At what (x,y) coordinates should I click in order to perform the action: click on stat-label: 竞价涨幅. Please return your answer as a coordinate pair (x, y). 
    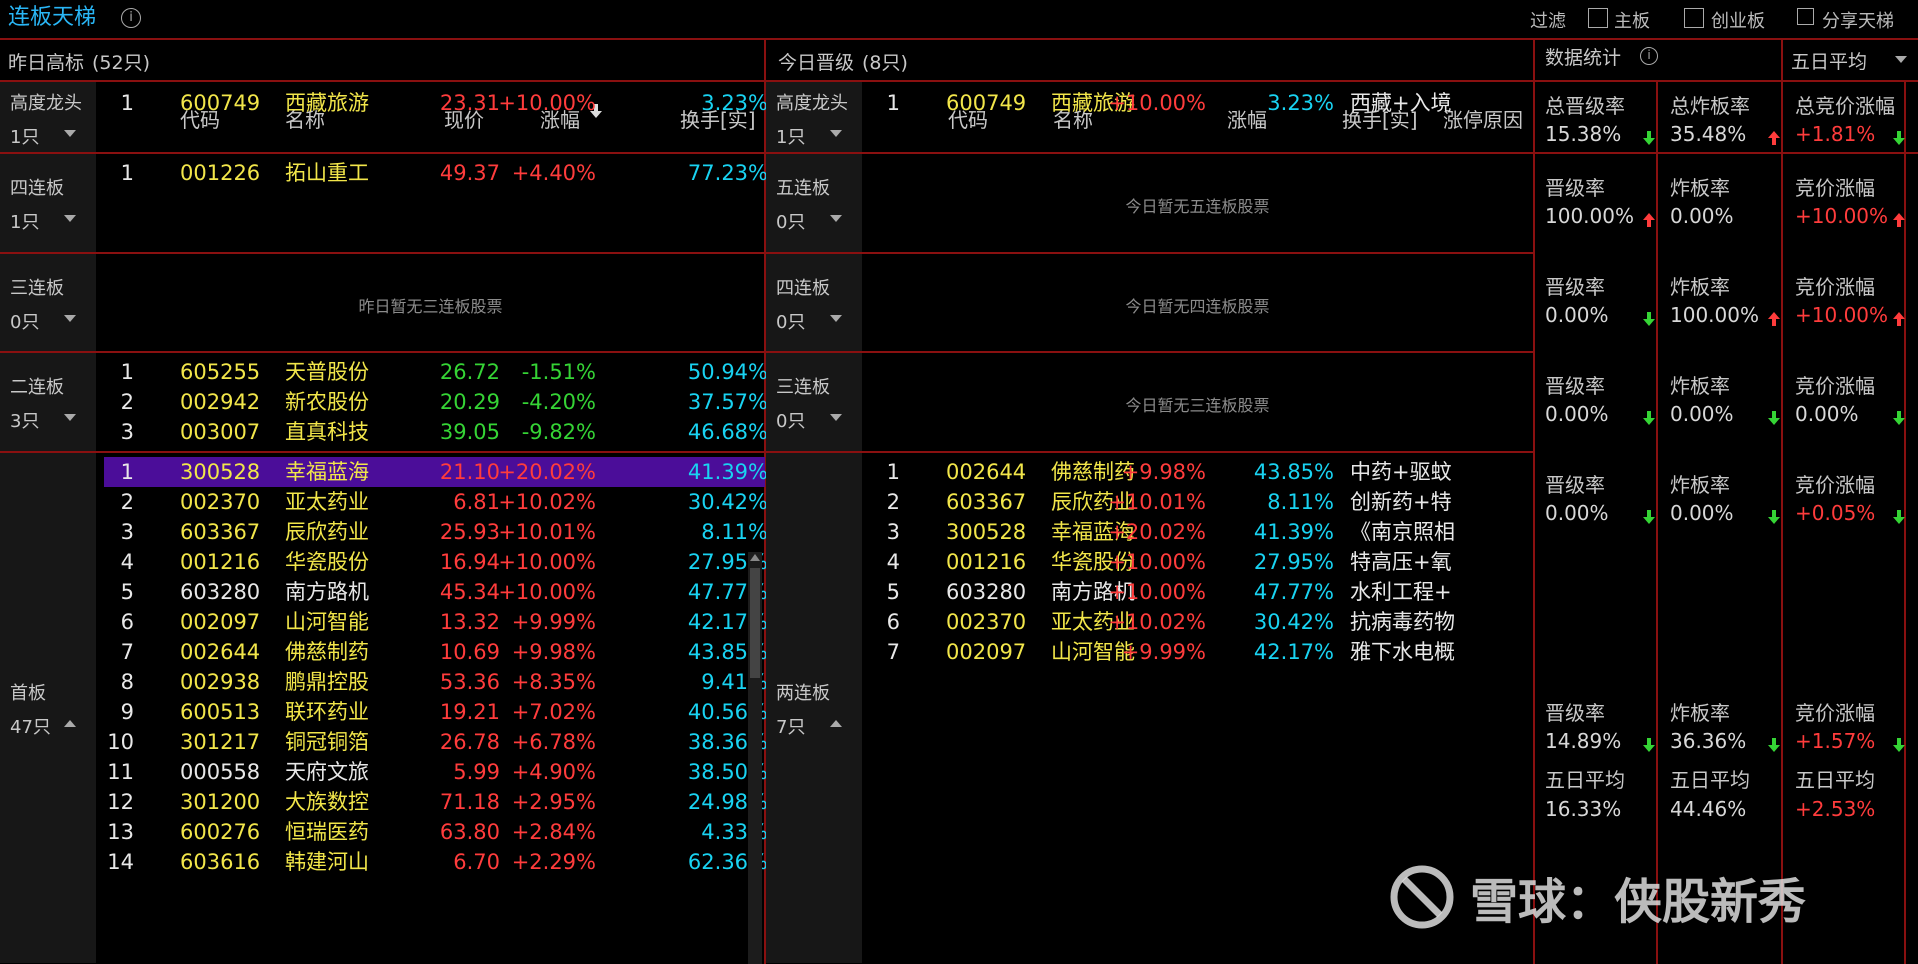
    Looking at the image, I should click on (1835, 713).